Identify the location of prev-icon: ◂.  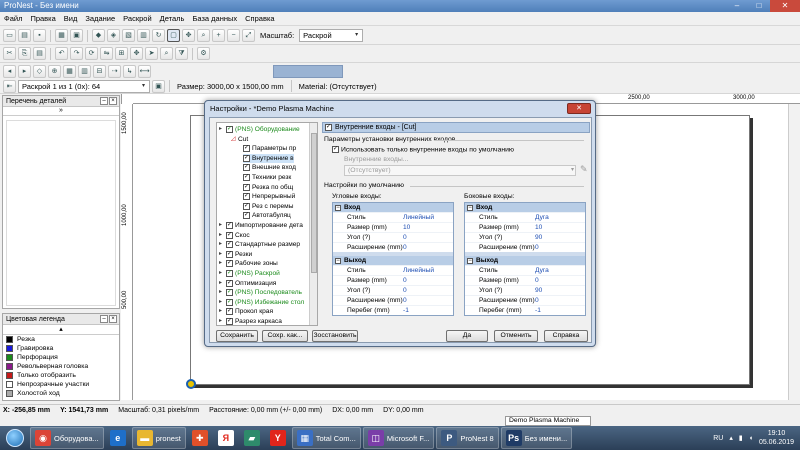
(9, 71).